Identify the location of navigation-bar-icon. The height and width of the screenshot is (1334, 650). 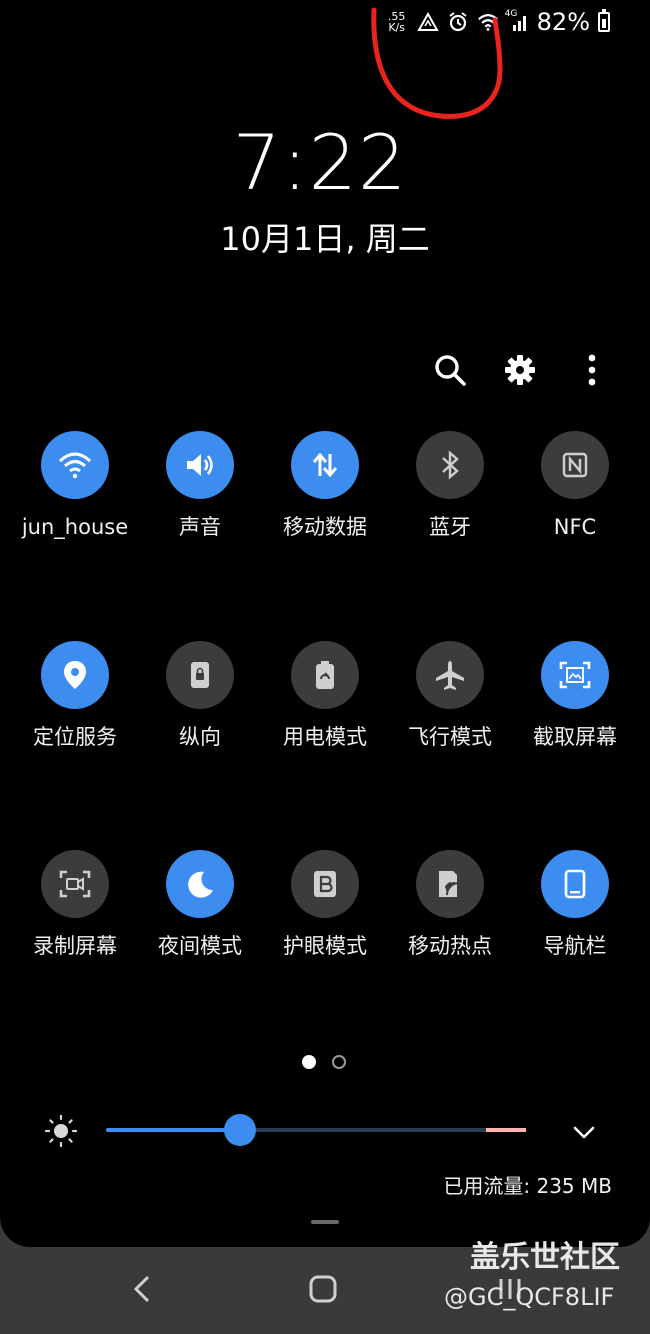
(575, 884).